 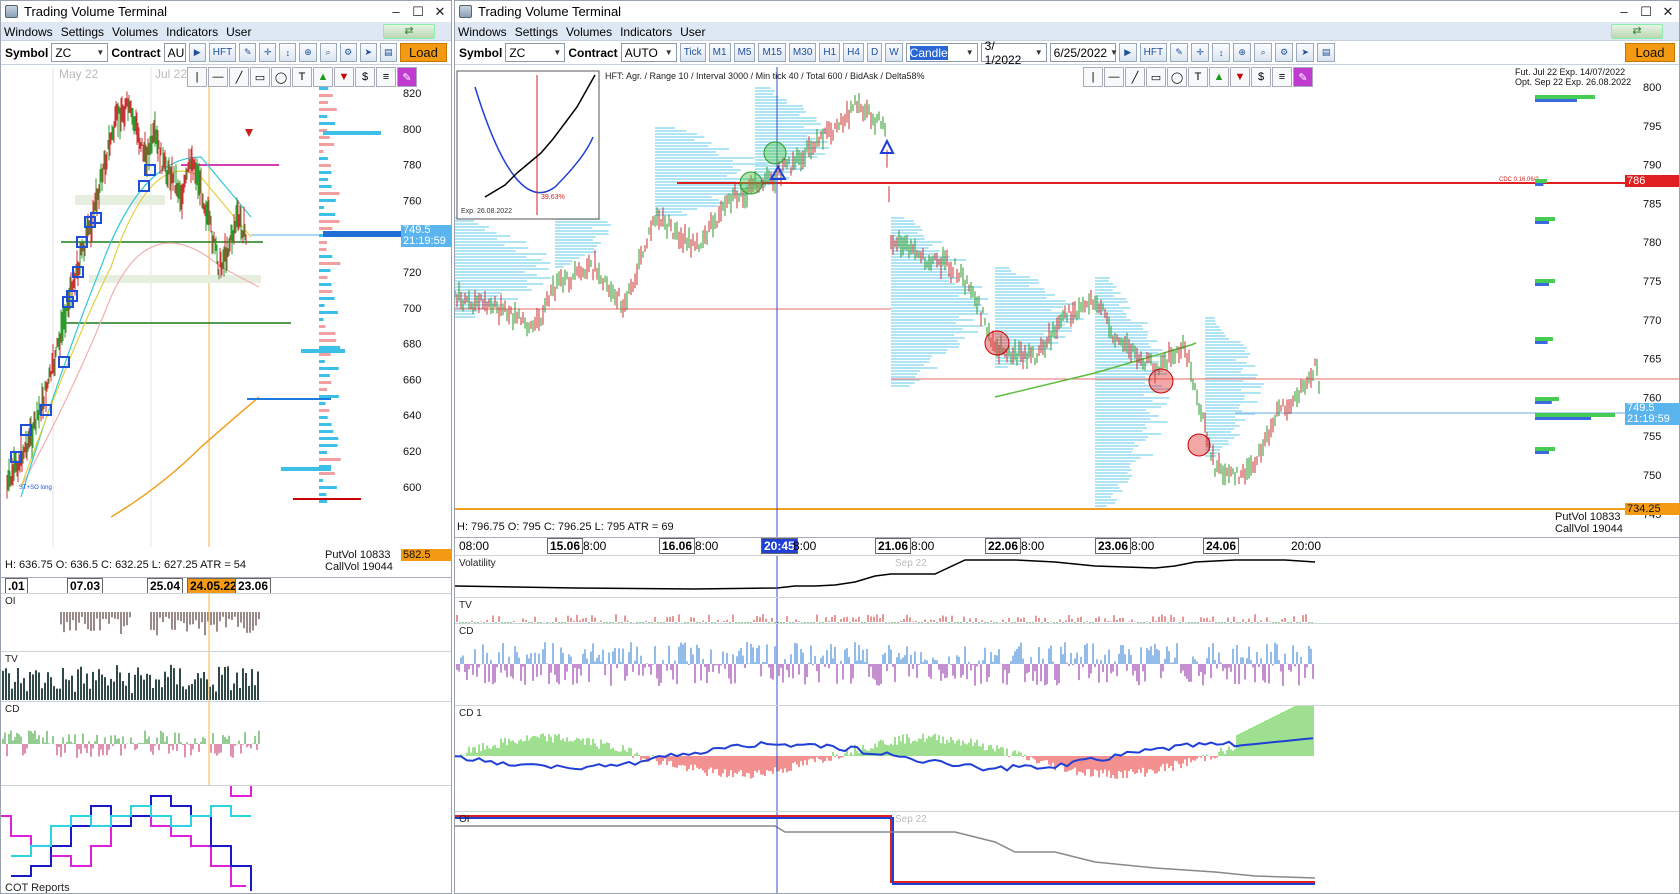 What do you see at coordinates (96, 11) in the screenshot?
I see `left-window-title: Trading Volume Terminal` at bounding box center [96, 11].